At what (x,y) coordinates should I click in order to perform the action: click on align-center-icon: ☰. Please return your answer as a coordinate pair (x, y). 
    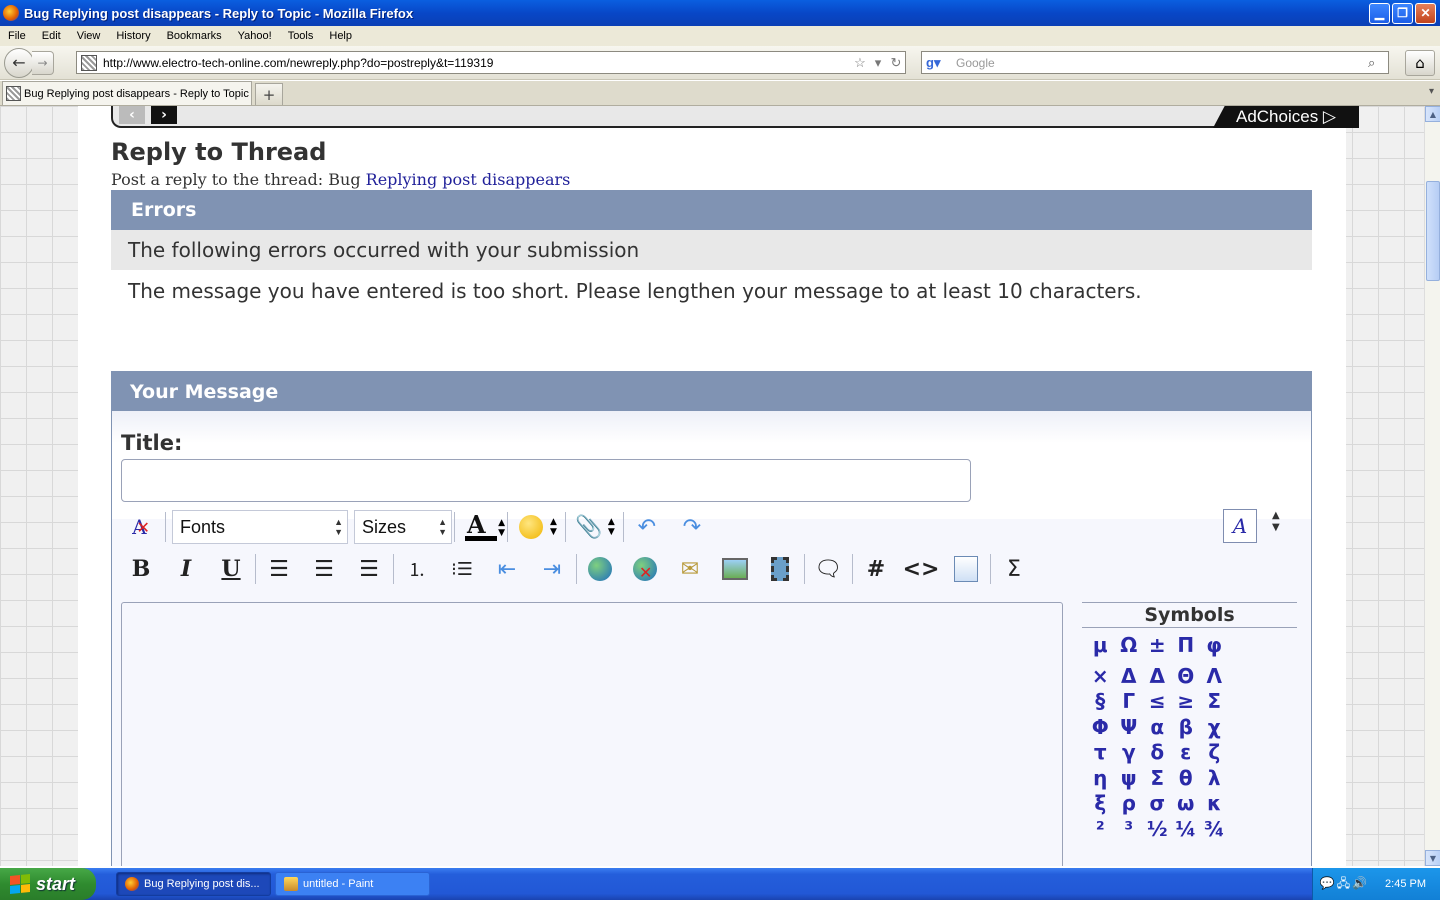
    Looking at the image, I should click on (324, 569).